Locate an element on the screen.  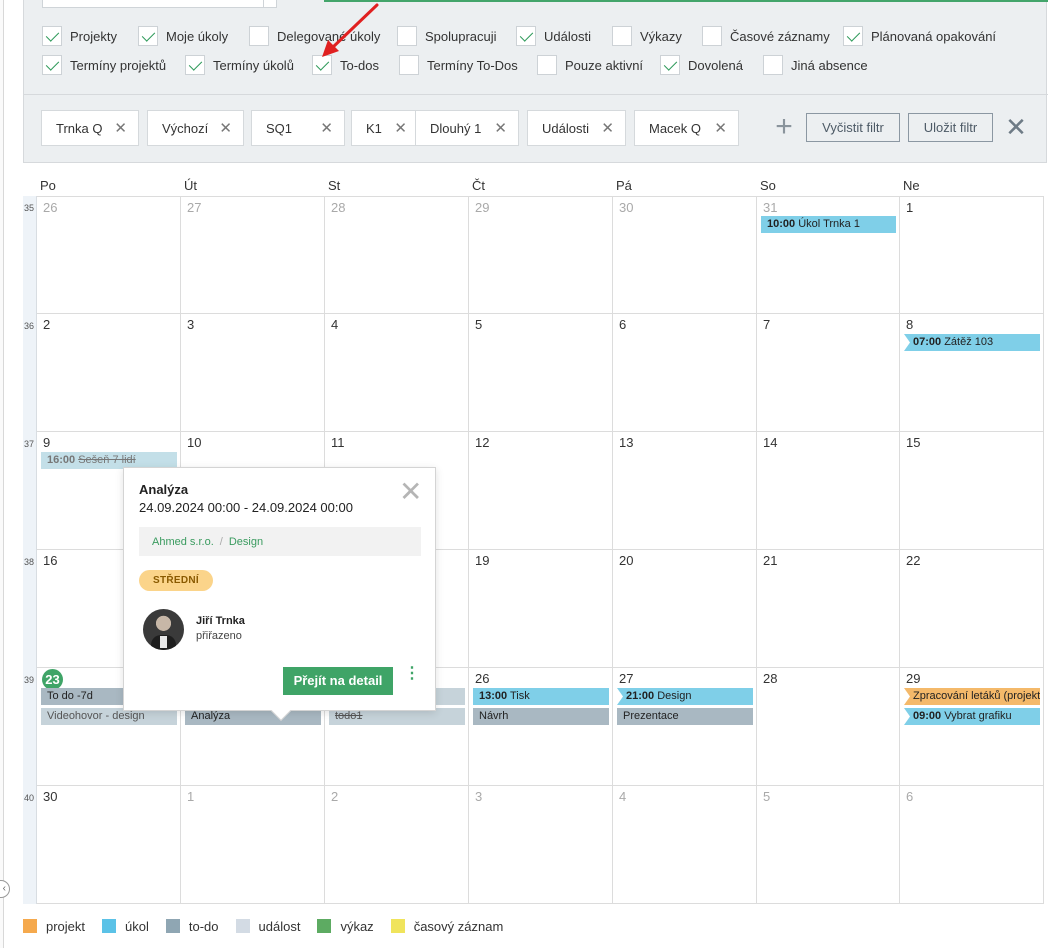
filter-checkbox: Výkazy is located at coordinates (647, 36).